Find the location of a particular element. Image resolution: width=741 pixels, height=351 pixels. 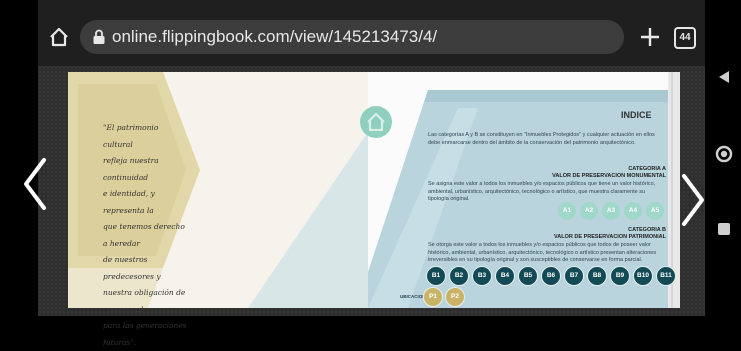

p2-button: P2 is located at coordinates (455, 297).